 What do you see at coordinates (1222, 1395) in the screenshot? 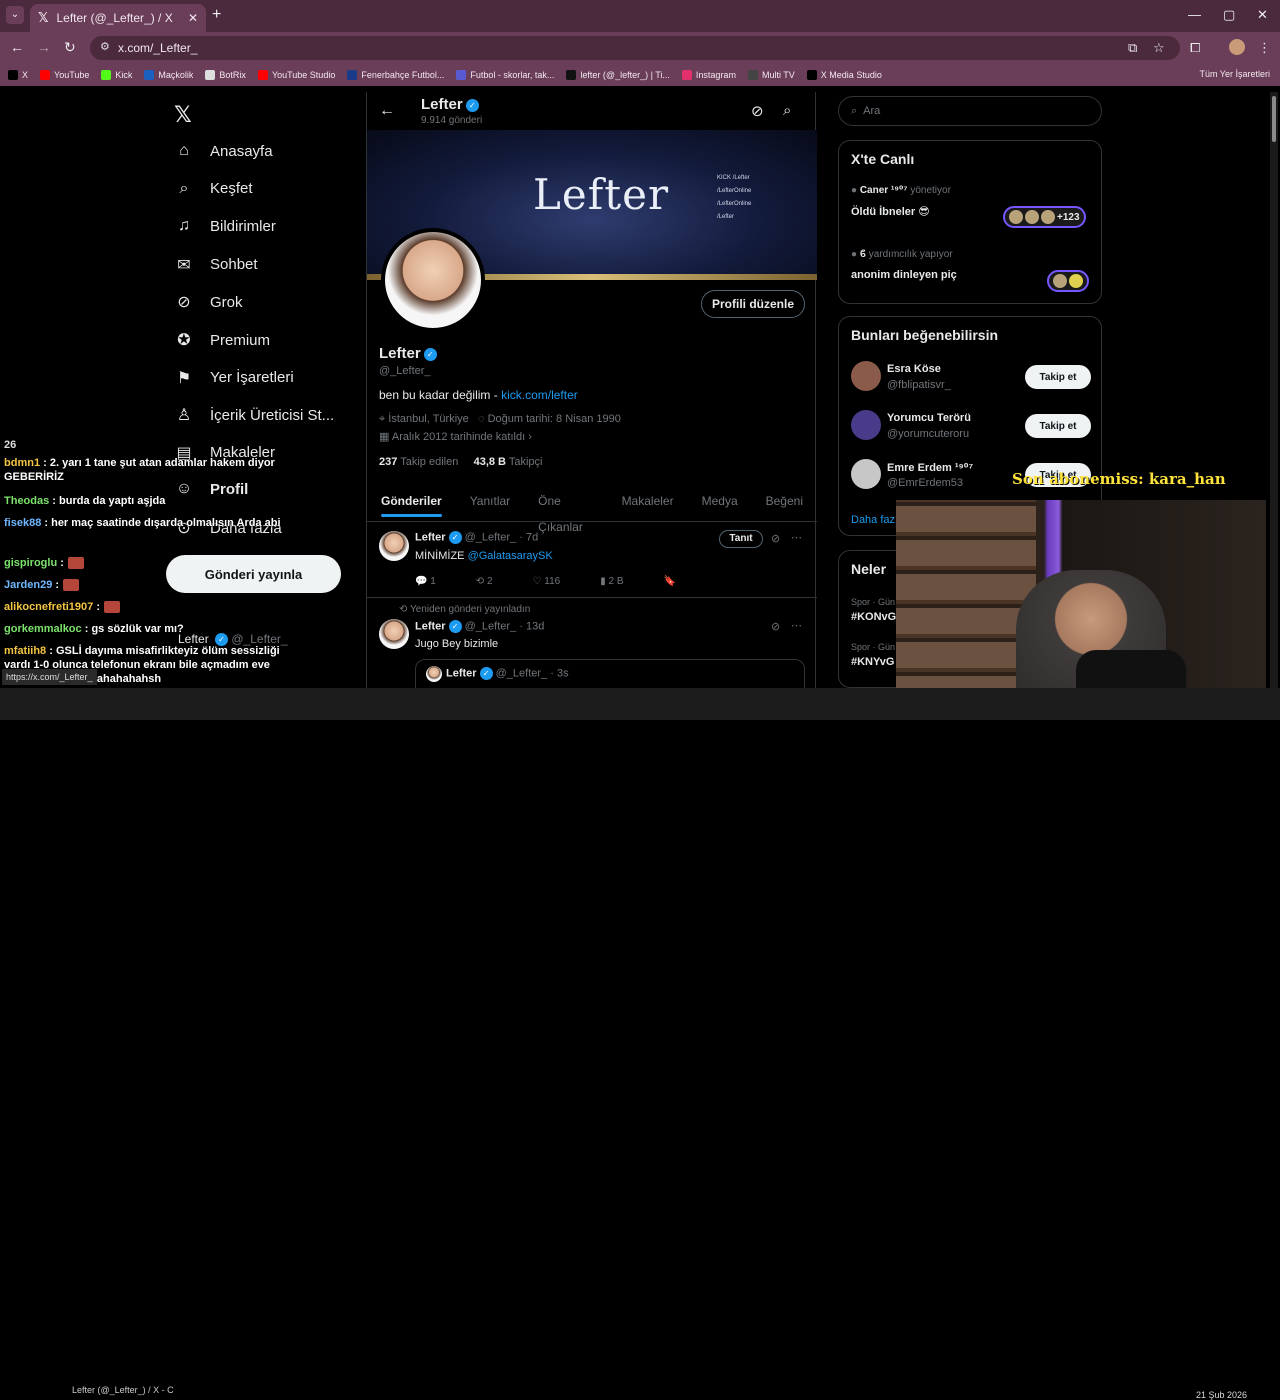
I see `taskbar-date: 21 Şub 2026` at bounding box center [1222, 1395].